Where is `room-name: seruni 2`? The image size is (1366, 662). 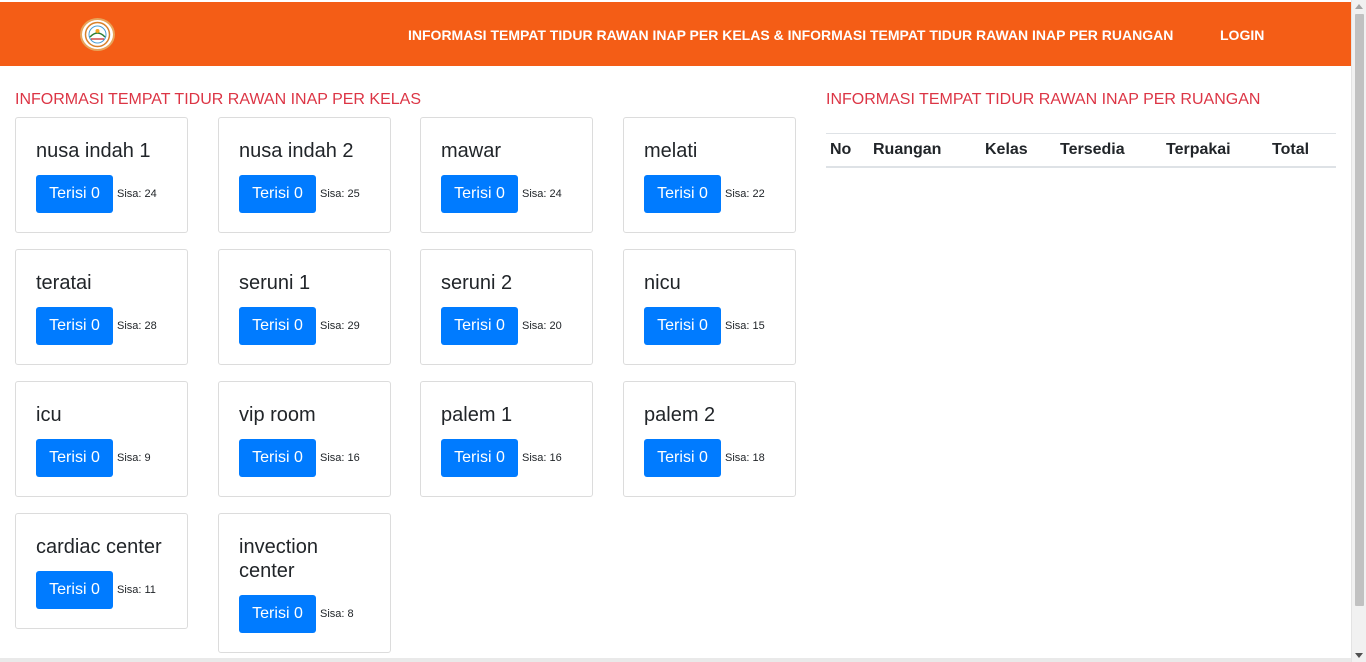 room-name: seruni 2 is located at coordinates (477, 283).